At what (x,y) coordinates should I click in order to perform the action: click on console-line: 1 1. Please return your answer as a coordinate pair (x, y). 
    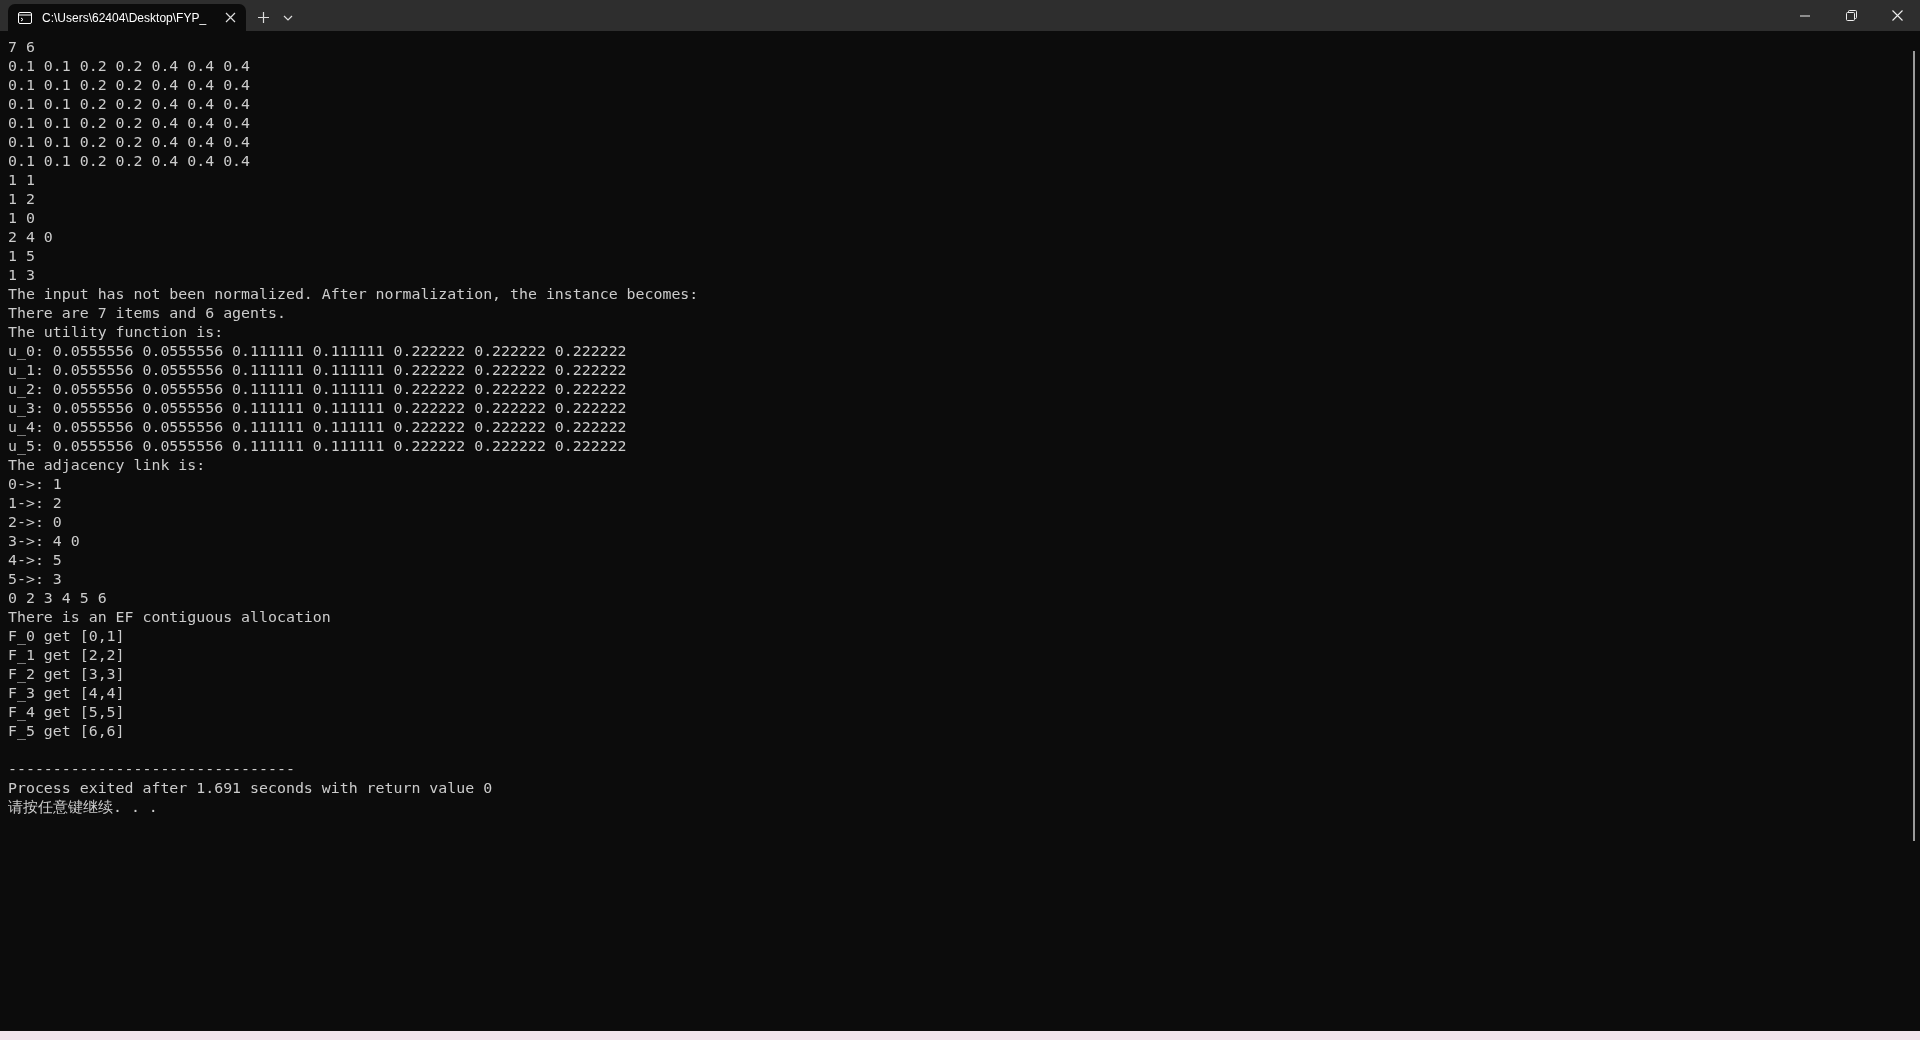
    Looking at the image, I should click on (21, 180).